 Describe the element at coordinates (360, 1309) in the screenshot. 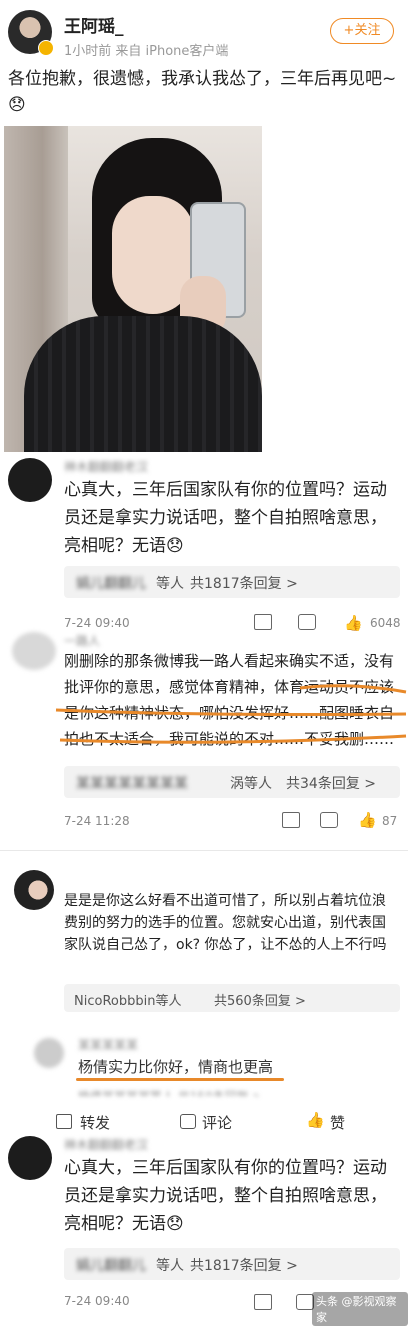

I see `watermark: 头条 @影视观察家` at that location.